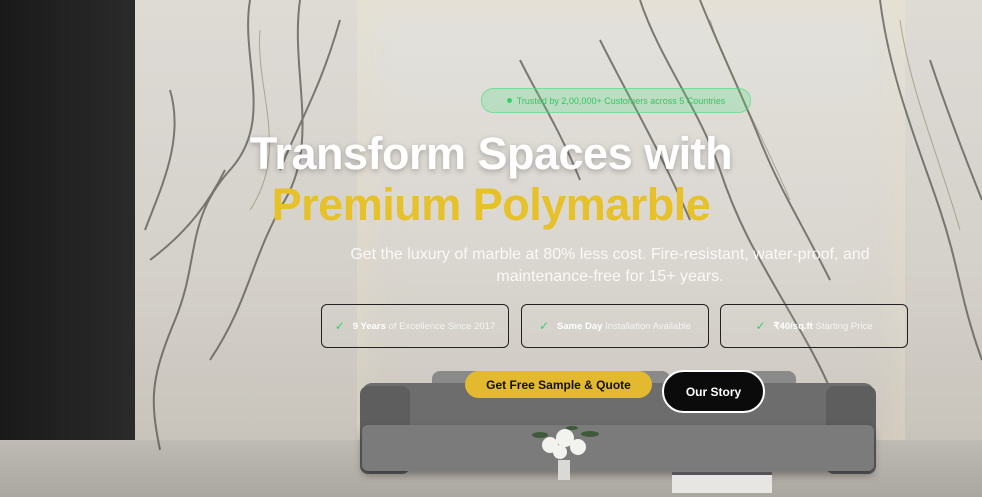 This screenshot has height=497, width=982. What do you see at coordinates (558, 384) in the screenshot?
I see `get-free-sample-button: Get Free Sample & Quote` at bounding box center [558, 384].